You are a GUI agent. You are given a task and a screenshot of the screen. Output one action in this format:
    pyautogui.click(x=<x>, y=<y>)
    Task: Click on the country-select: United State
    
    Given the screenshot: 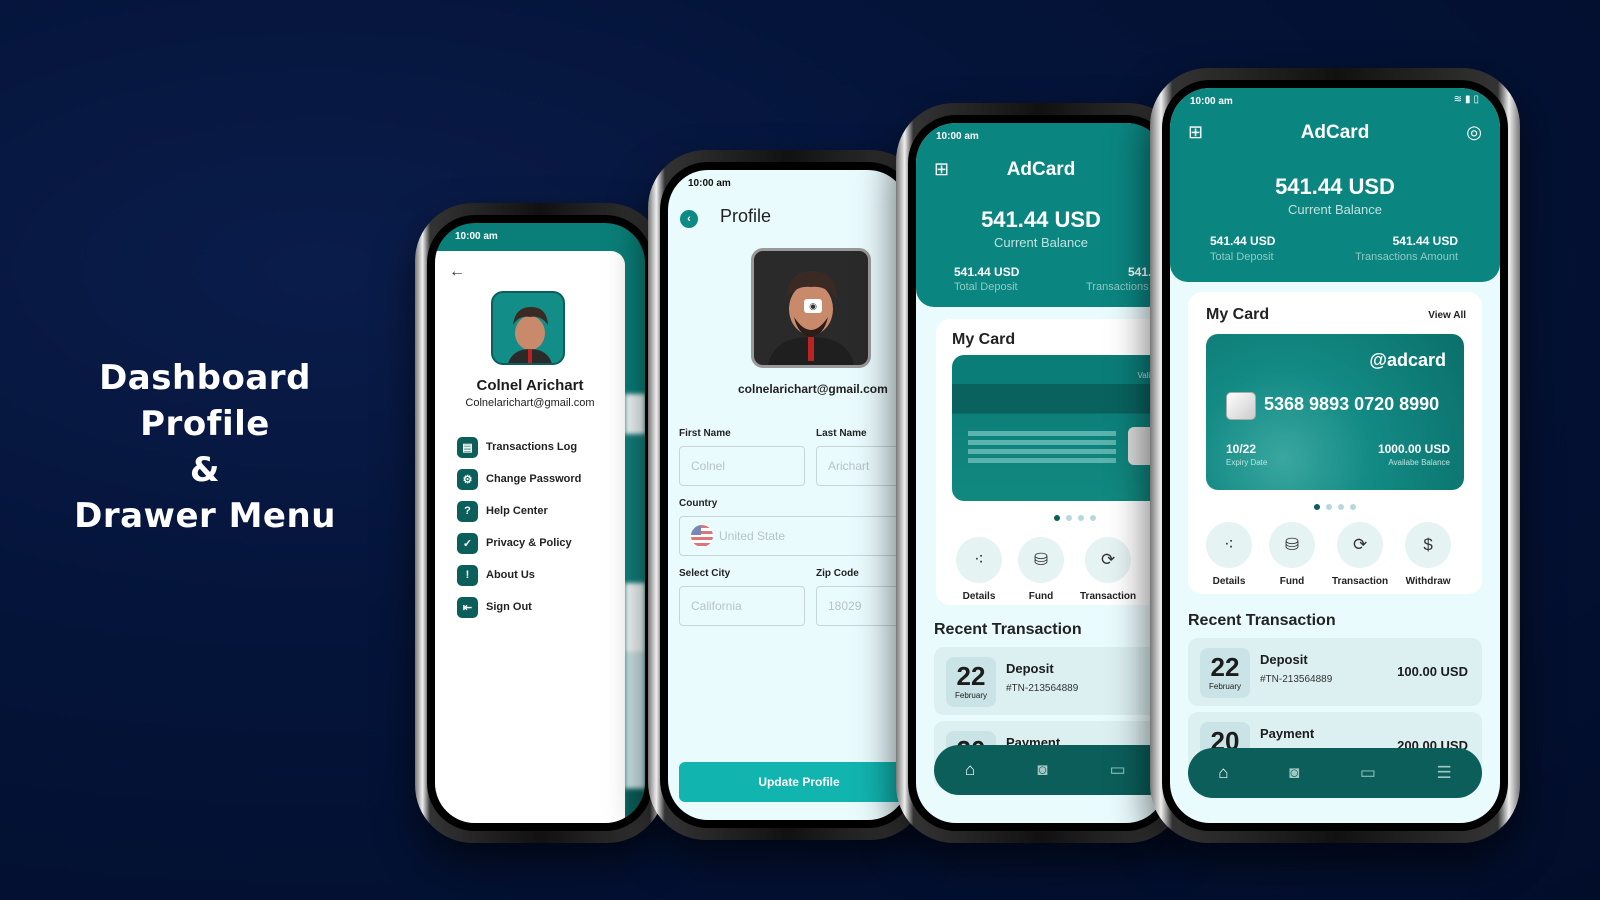 What is the action you would take?
    pyautogui.click(x=793, y=536)
    